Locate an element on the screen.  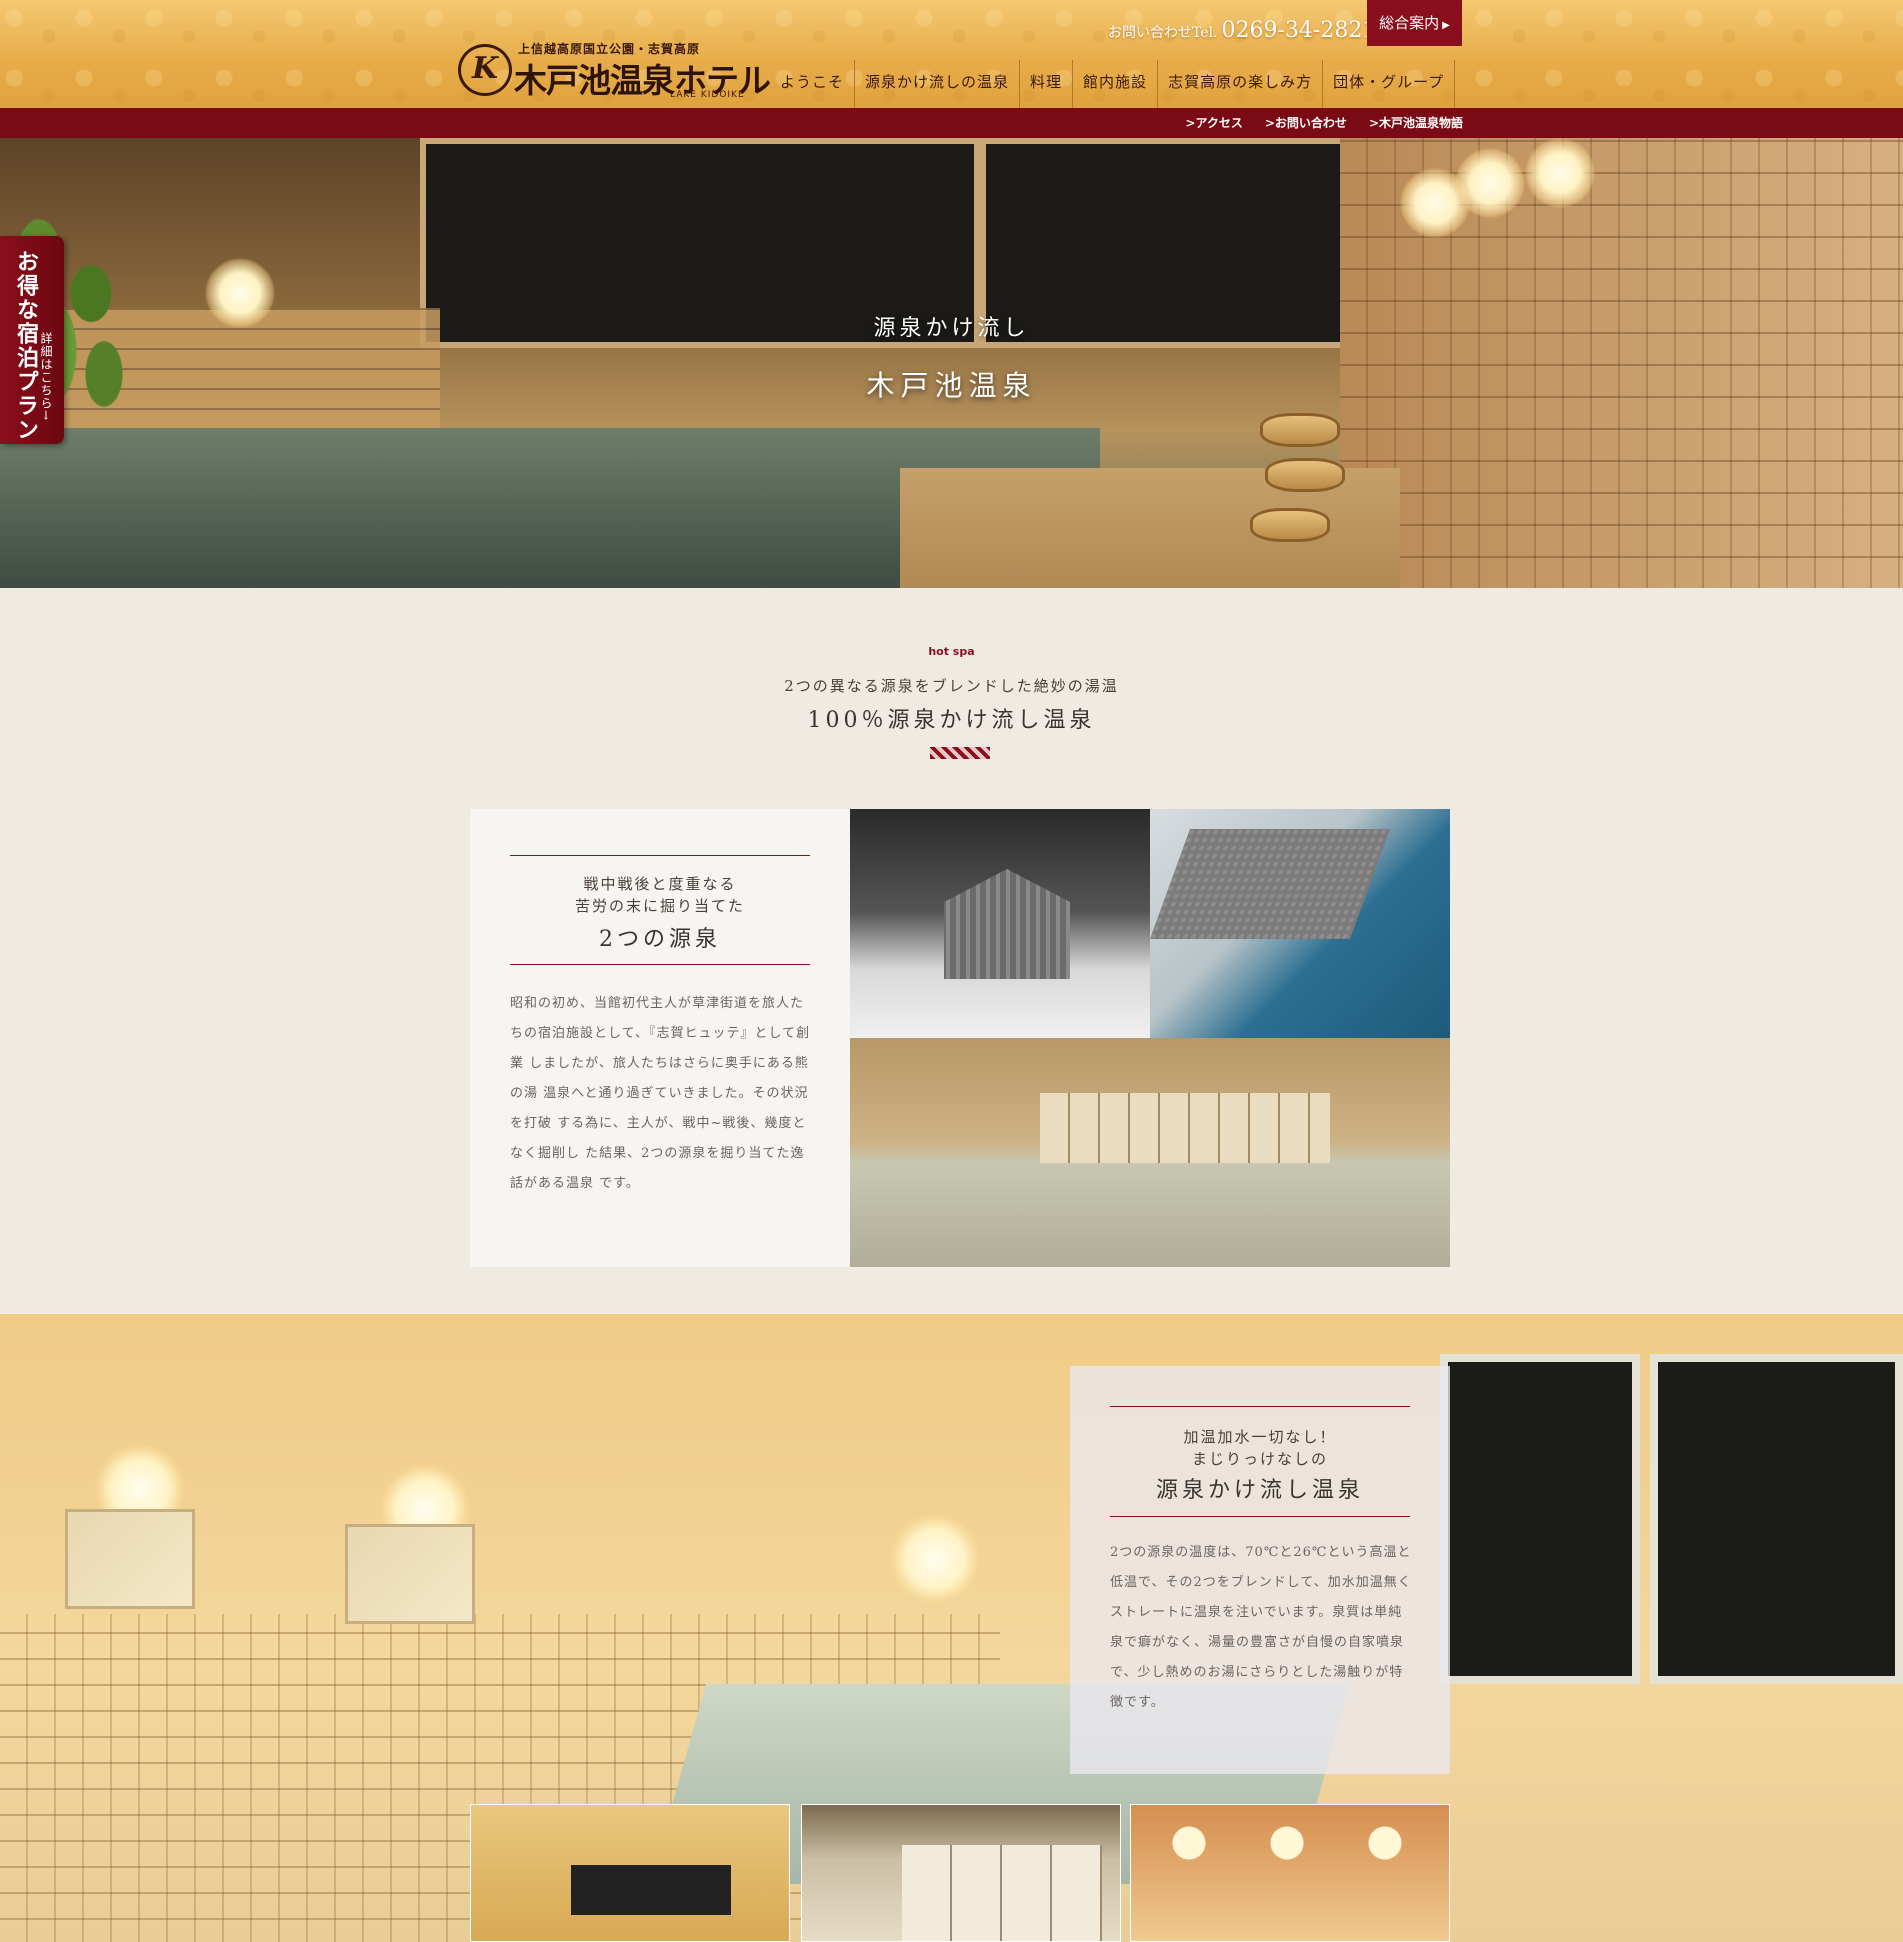
nav-cuisine: 料理 is located at coordinates (1047, 84).